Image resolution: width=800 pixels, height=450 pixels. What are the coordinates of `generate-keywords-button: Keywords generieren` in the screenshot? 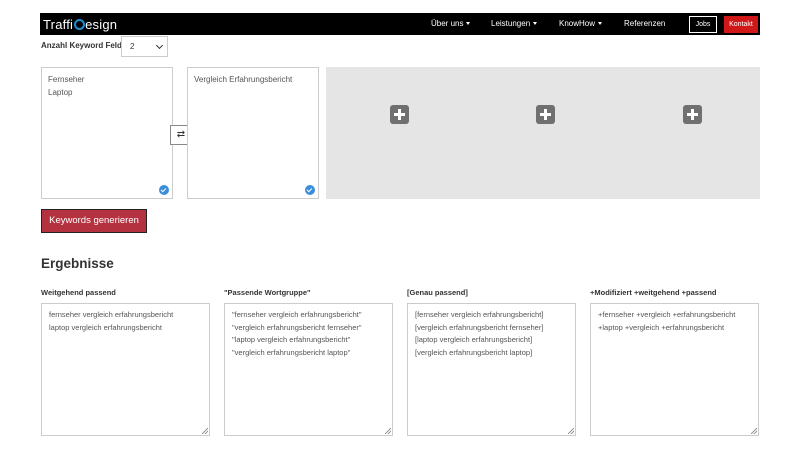 It's located at (94, 221).